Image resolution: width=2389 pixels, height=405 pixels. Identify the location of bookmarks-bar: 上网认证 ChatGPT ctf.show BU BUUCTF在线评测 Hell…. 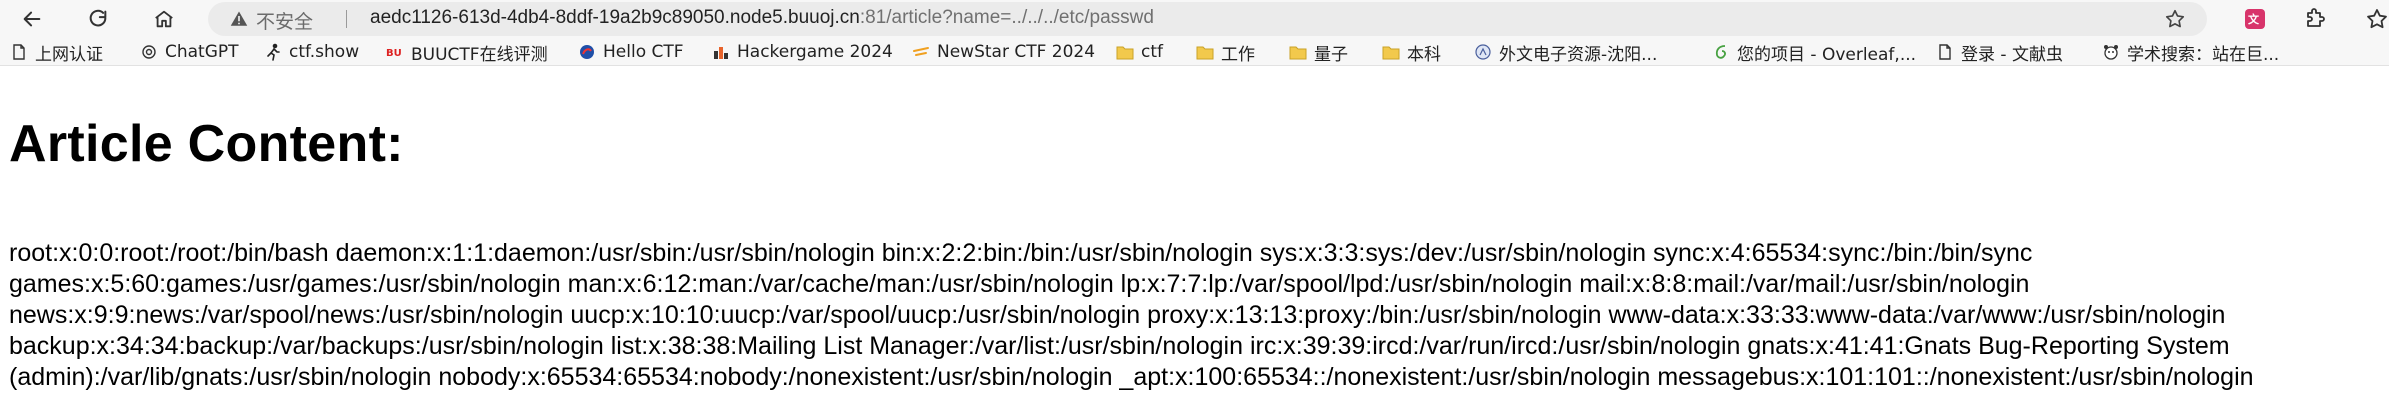
(1194, 52).